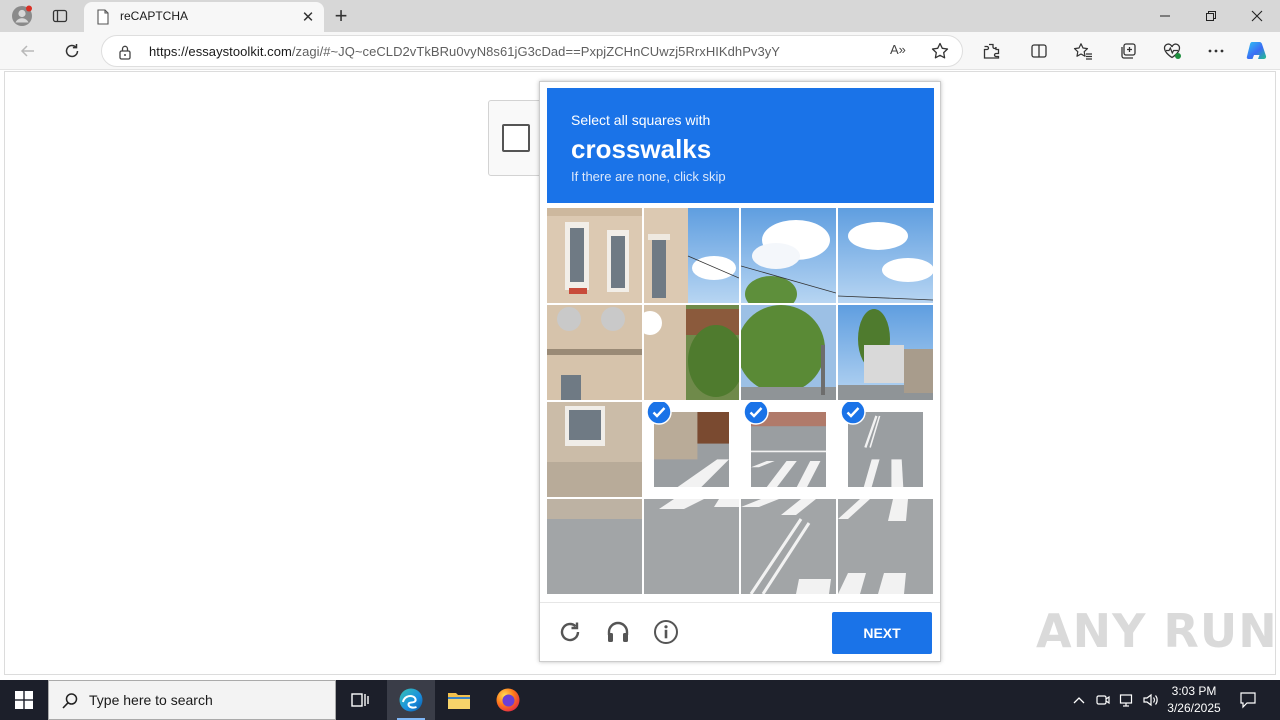 This screenshot has height=720, width=1280. Describe the element at coordinates (60, 16) in the screenshot. I see `tab-actions-icon` at that location.